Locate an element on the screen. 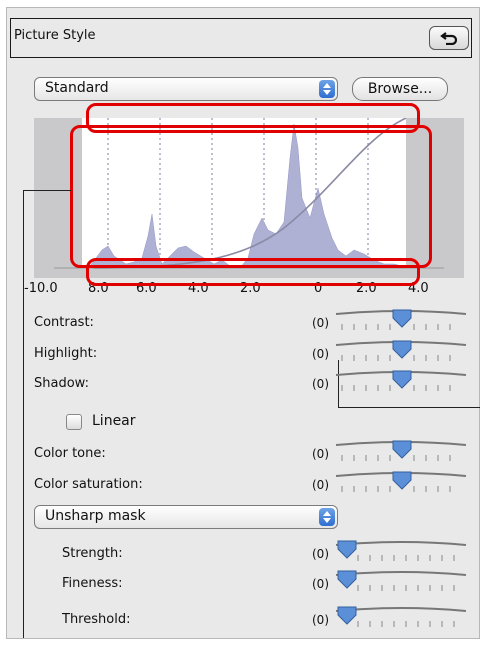 The width and height of the screenshot is (484, 645). strength-value: (0) is located at coordinates (320, 554).